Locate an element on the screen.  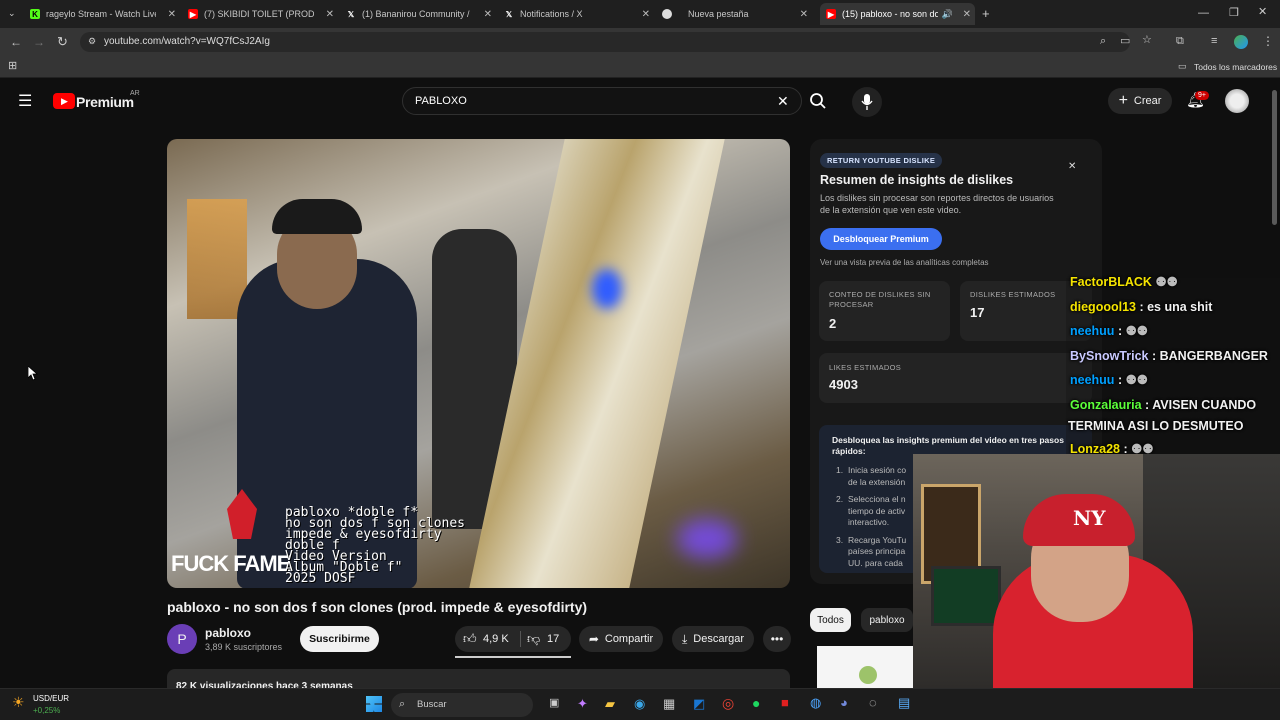
browser-tab-4: 𝕏 Notifications / X ✕ is located at coordinates (579, 14).